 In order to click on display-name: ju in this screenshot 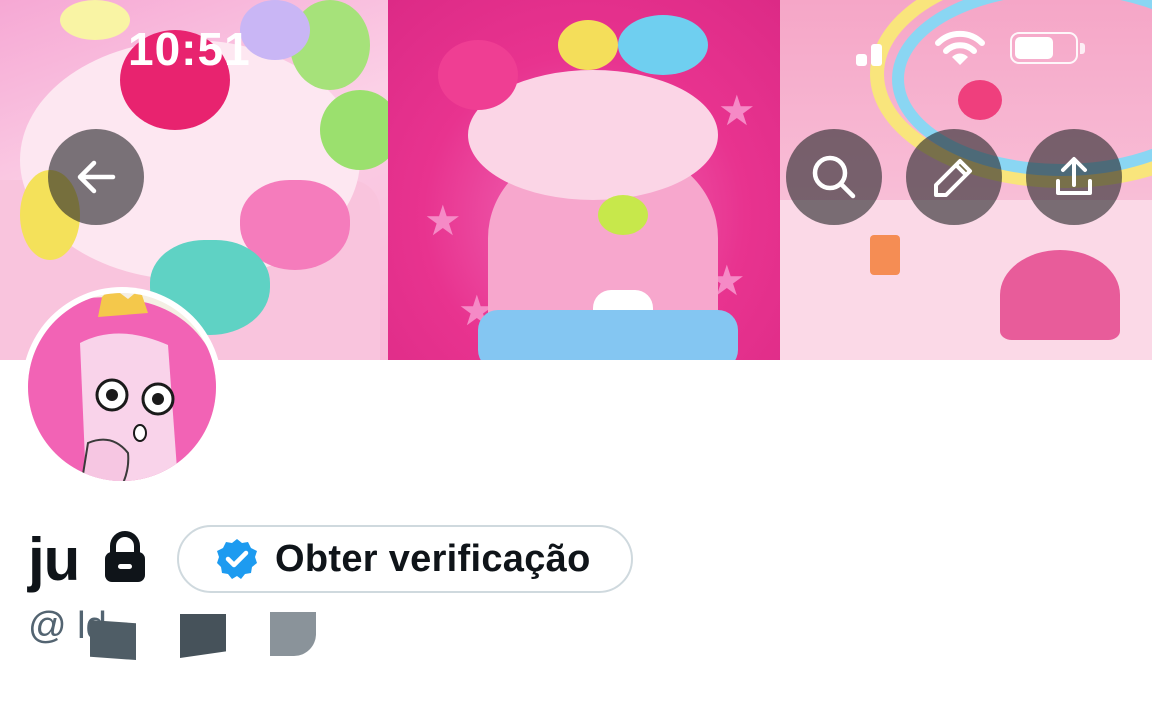, I will do `click(54, 559)`.